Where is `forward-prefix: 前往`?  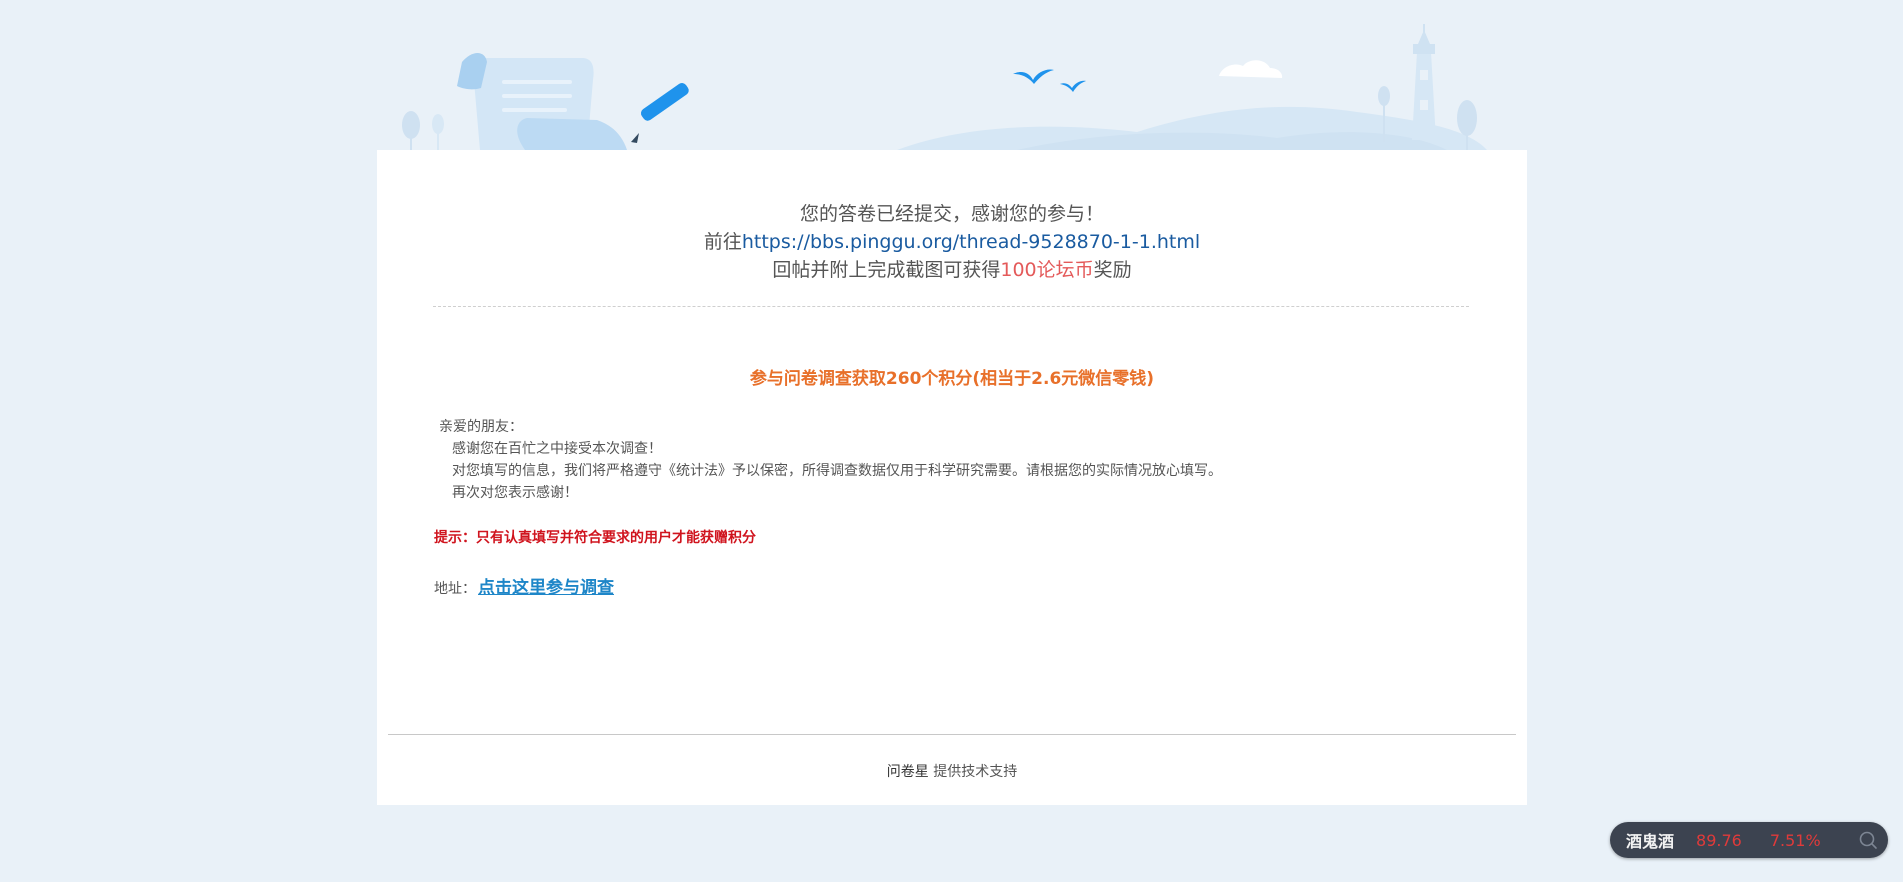 forward-prefix: 前往 is located at coordinates (722, 242).